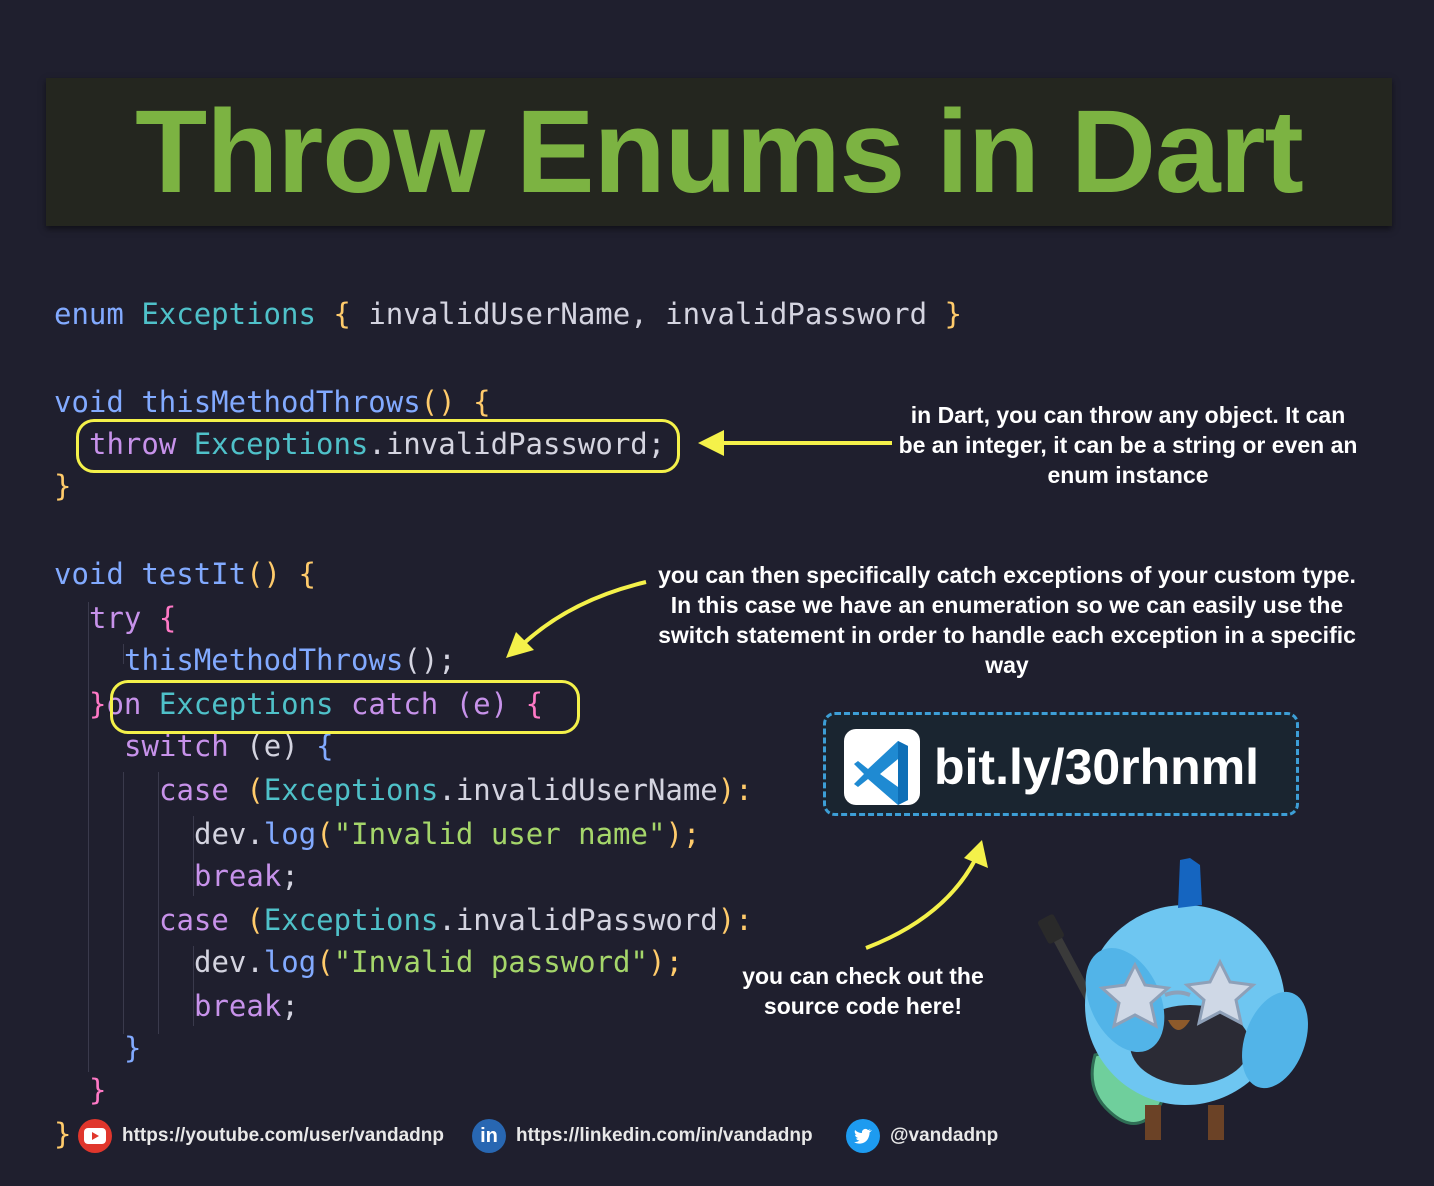 Image resolution: width=1434 pixels, height=1186 pixels. I want to click on code-keyword: enum, so click(89, 314).